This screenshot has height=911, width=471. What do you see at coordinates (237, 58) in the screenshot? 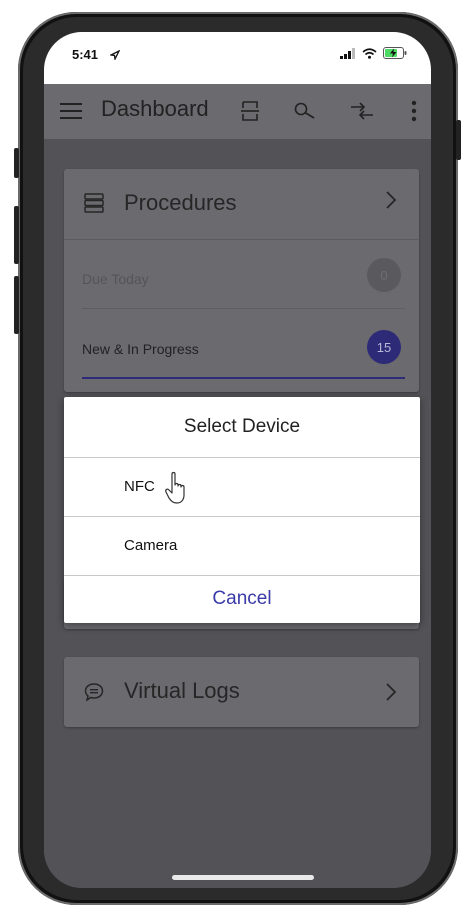
I see `status-bar: 5:41` at bounding box center [237, 58].